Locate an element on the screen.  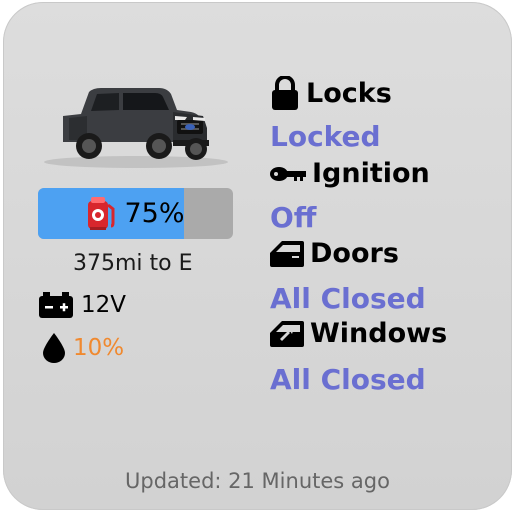
oil-drop-icon is located at coordinates (54, 348).